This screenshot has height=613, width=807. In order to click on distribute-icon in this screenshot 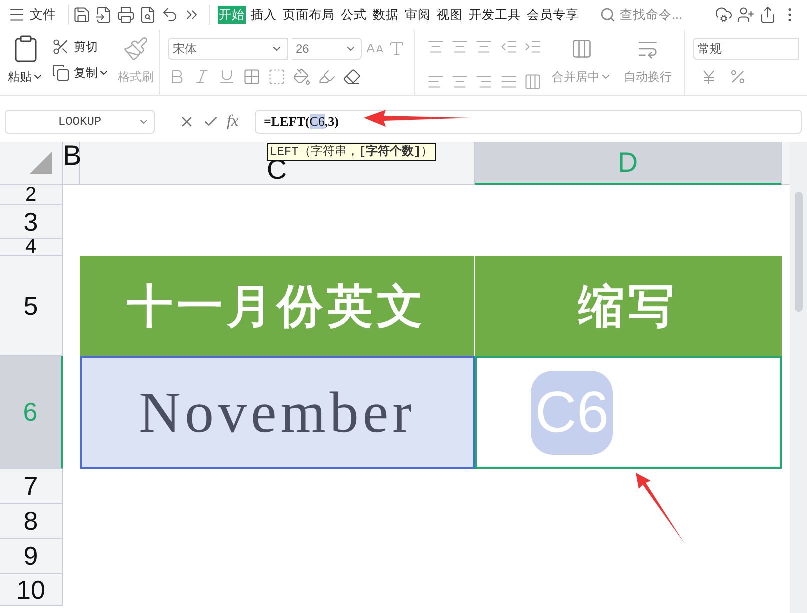, I will do `click(533, 81)`.